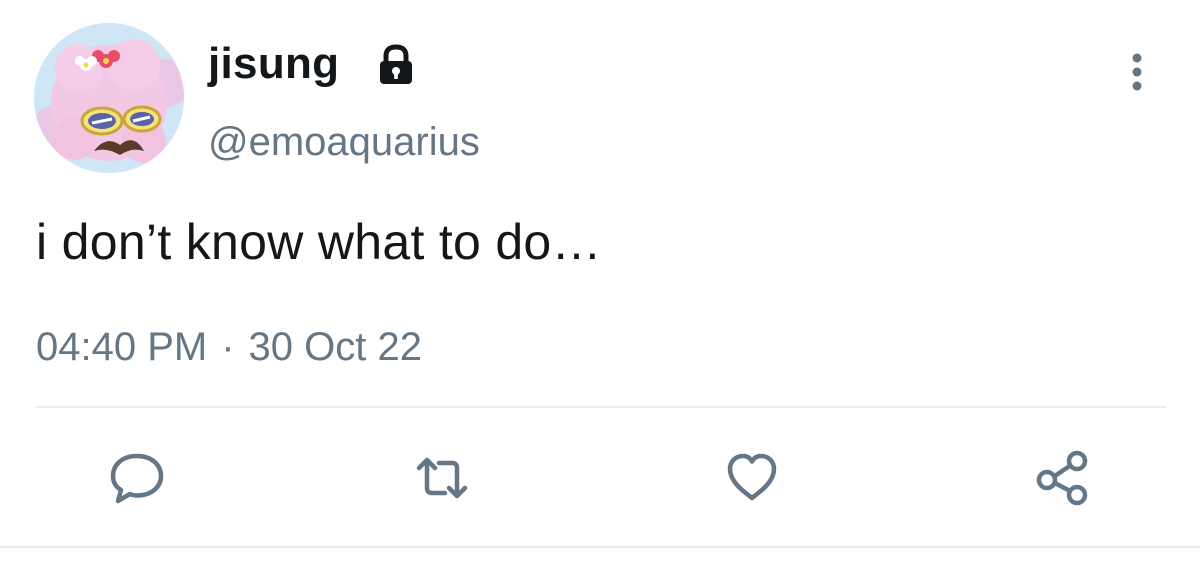 This screenshot has height=565, width=1200. Describe the element at coordinates (601, 407) in the screenshot. I see `divider` at that location.